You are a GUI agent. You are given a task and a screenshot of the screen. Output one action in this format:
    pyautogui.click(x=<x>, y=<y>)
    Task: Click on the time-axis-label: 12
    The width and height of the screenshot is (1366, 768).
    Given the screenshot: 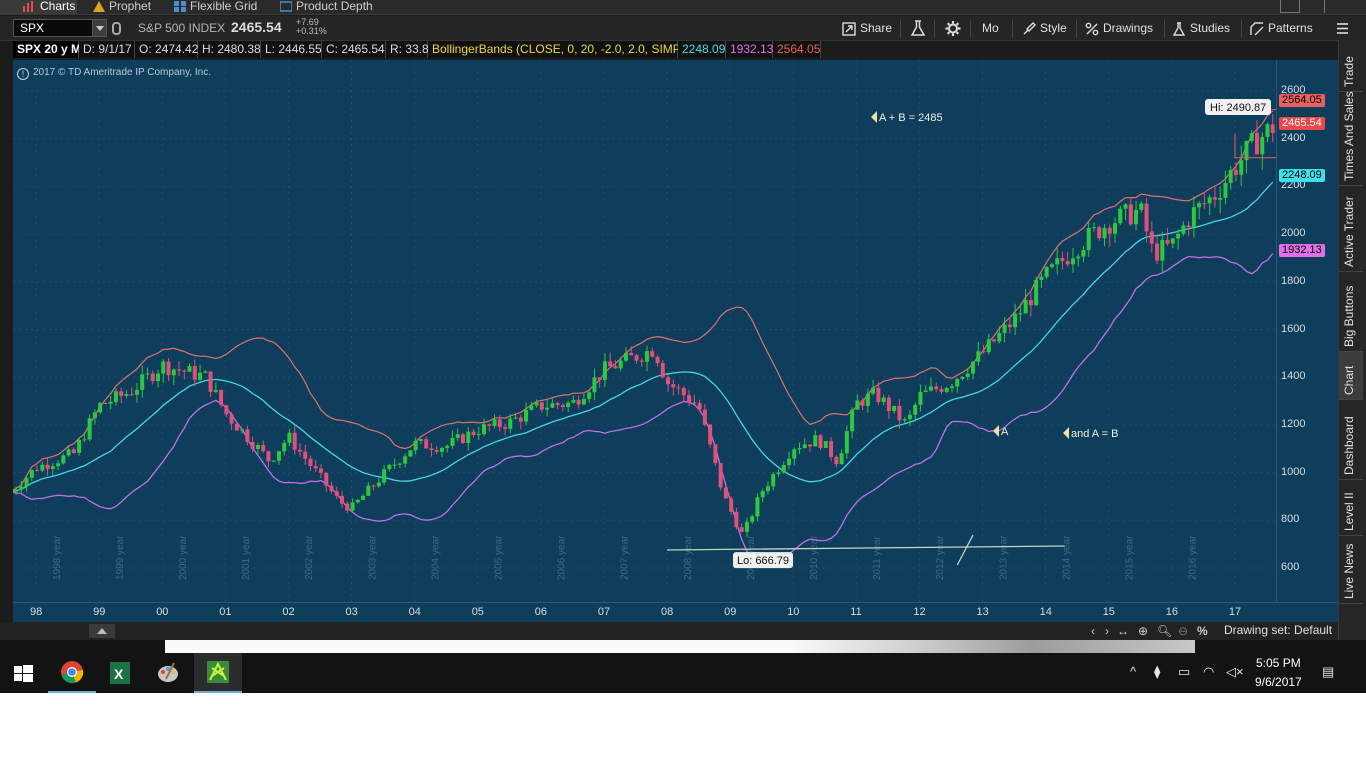 What is the action you would take?
    pyautogui.click(x=919, y=612)
    